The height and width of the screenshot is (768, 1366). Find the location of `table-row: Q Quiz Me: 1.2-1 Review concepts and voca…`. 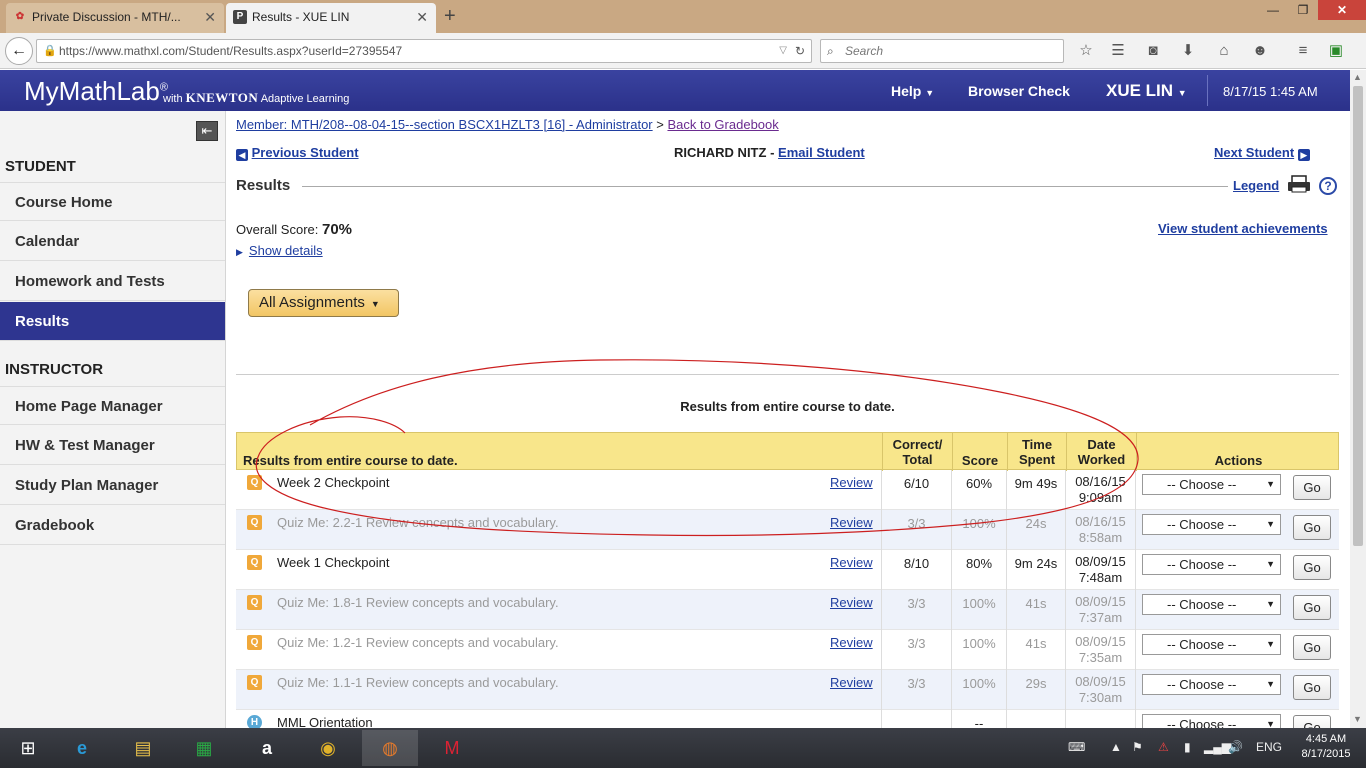

table-row: Q Quiz Me: 1.2-1 Review concepts and voca… is located at coordinates (787, 650).